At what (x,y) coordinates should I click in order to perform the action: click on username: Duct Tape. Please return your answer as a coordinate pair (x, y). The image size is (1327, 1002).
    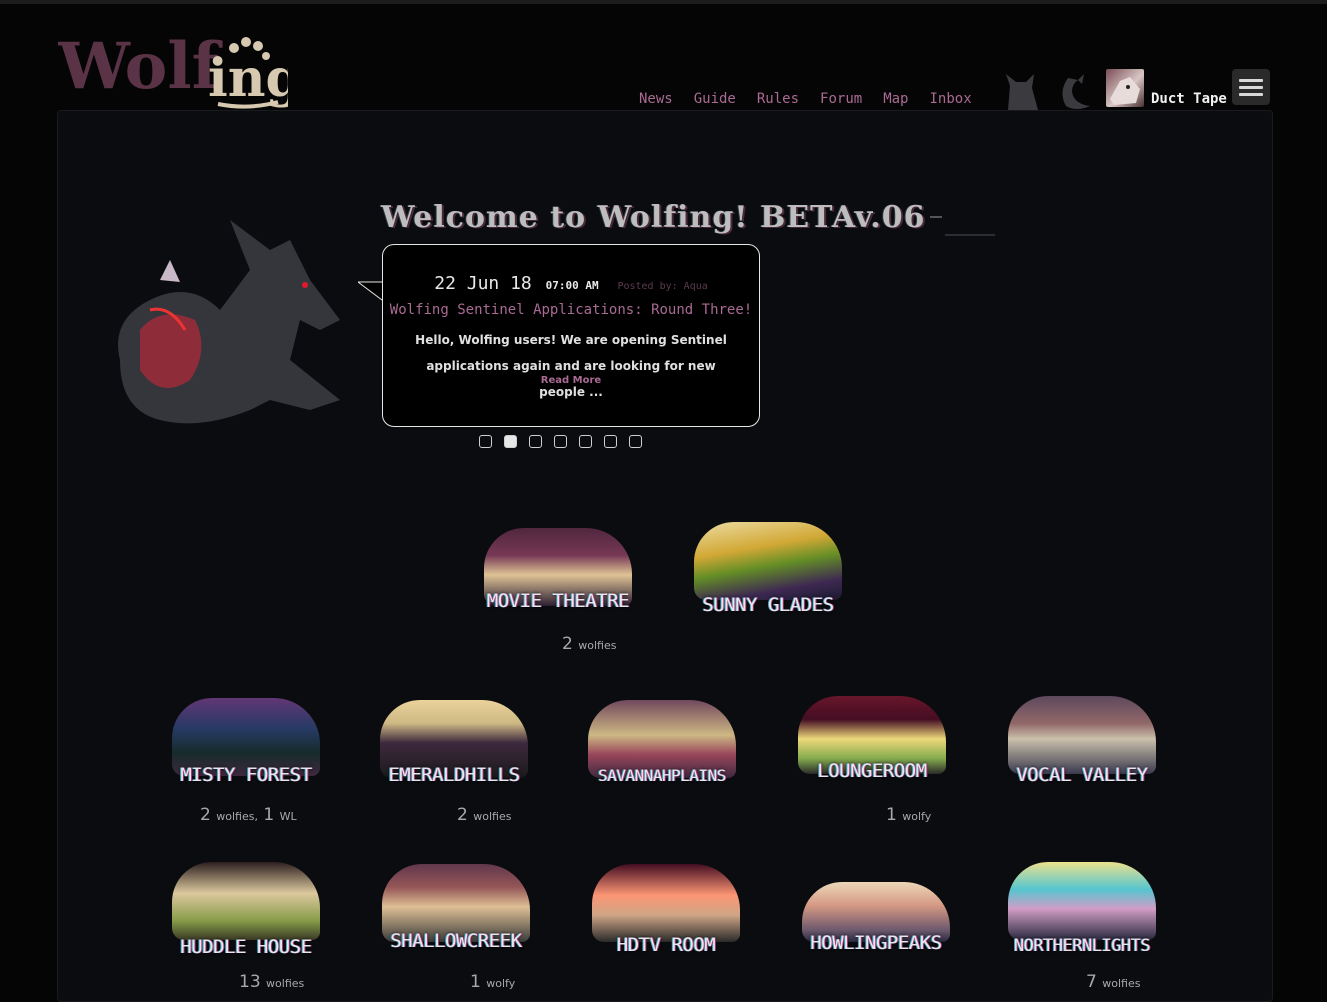
    Looking at the image, I should click on (1189, 99).